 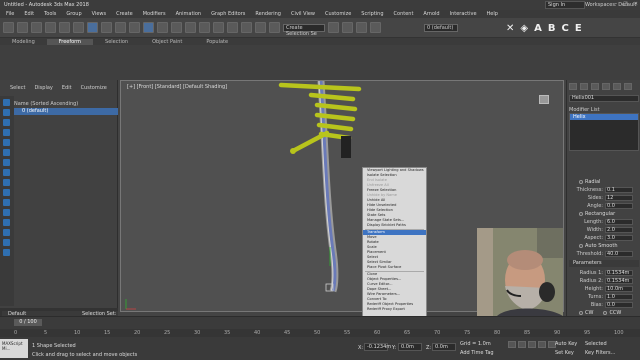 I want to click on select-rotate-icon, so click(x=162, y=27).